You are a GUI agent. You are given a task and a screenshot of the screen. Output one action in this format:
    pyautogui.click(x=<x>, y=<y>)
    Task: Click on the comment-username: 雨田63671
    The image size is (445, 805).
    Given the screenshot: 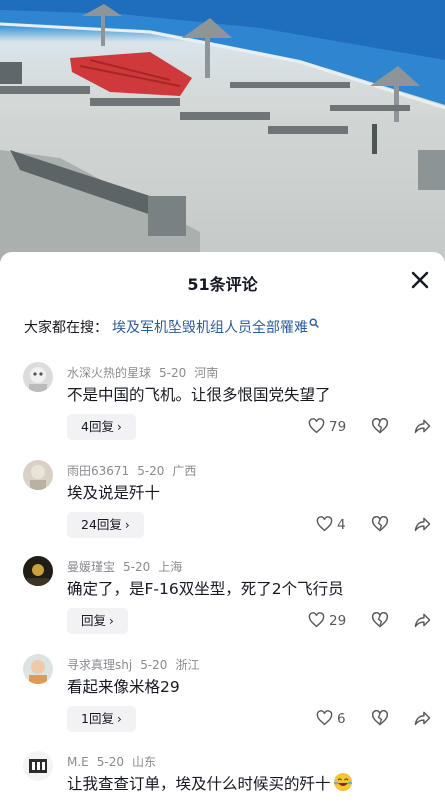 What is the action you would take?
    pyautogui.click(x=98, y=471)
    